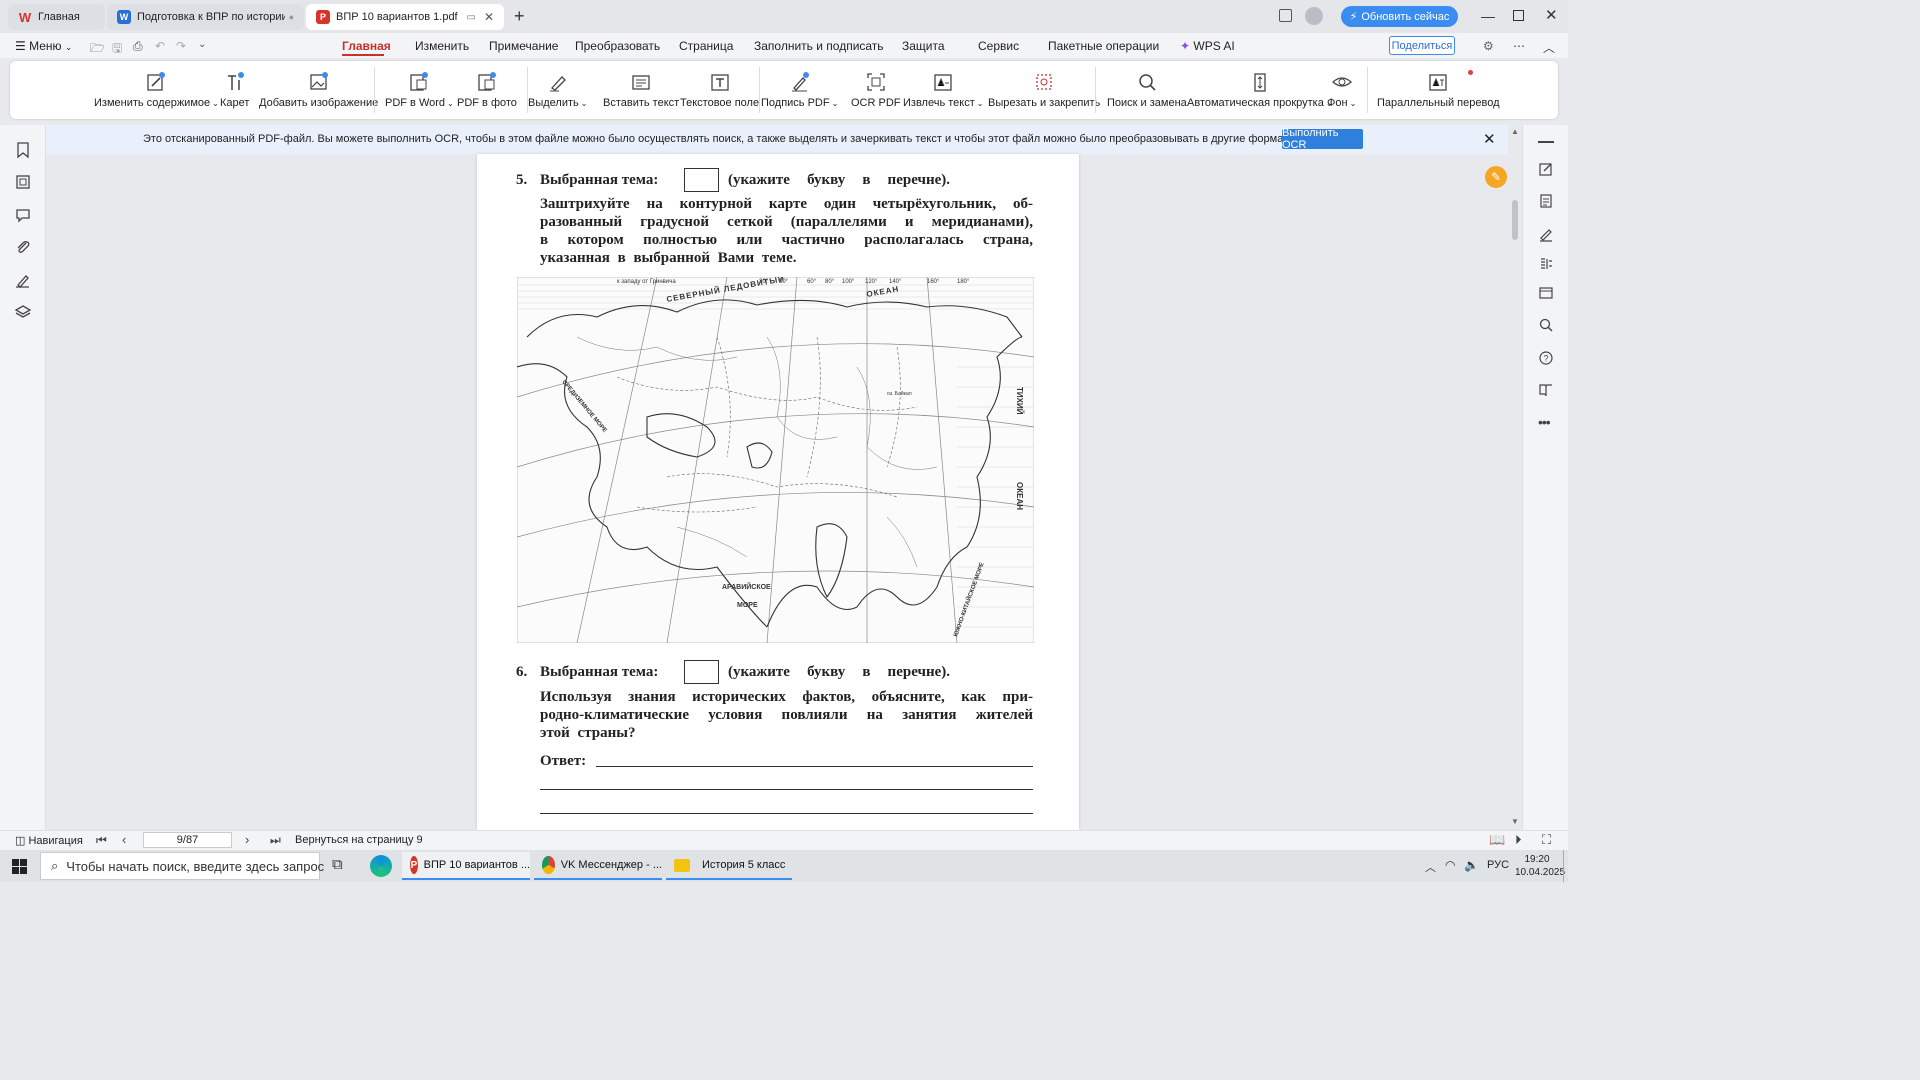 The width and height of the screenshot is (1920, 1080). What do you see at coordinates (701, 672) in the screenshot?
I see `q6-answer-box` at bounding box center [701, 672].